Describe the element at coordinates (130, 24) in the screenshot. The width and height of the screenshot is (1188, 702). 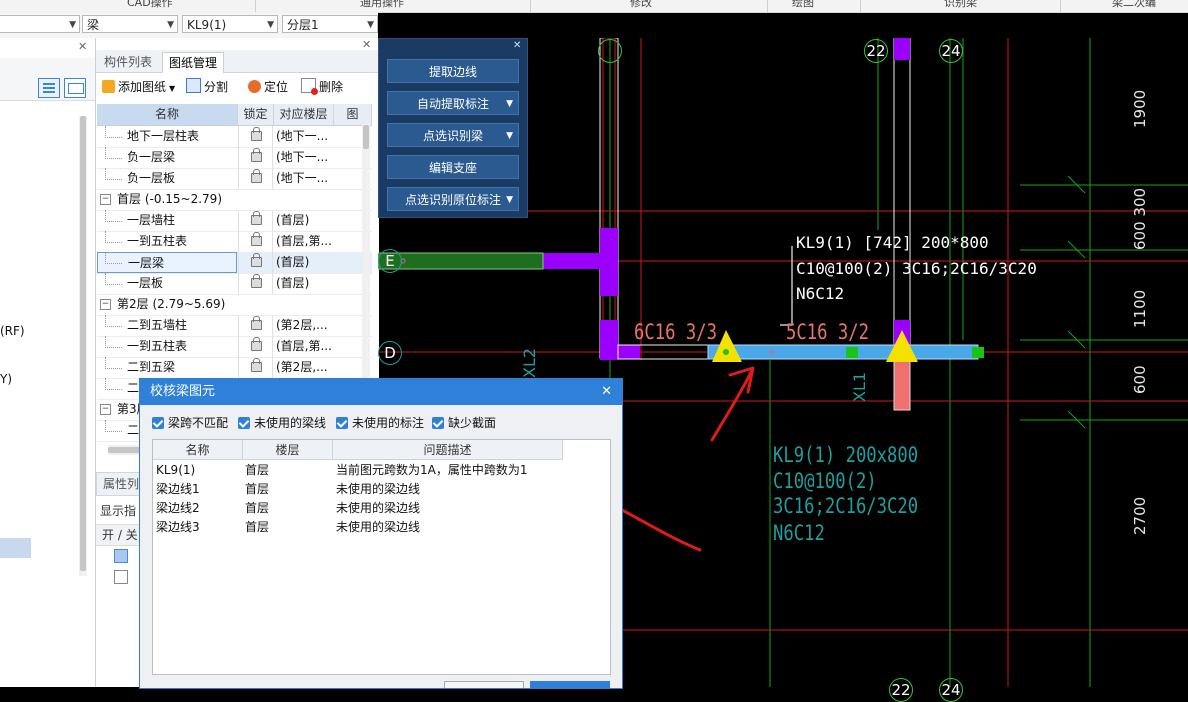
I see `category-combo: 梁 ▼` at that location.